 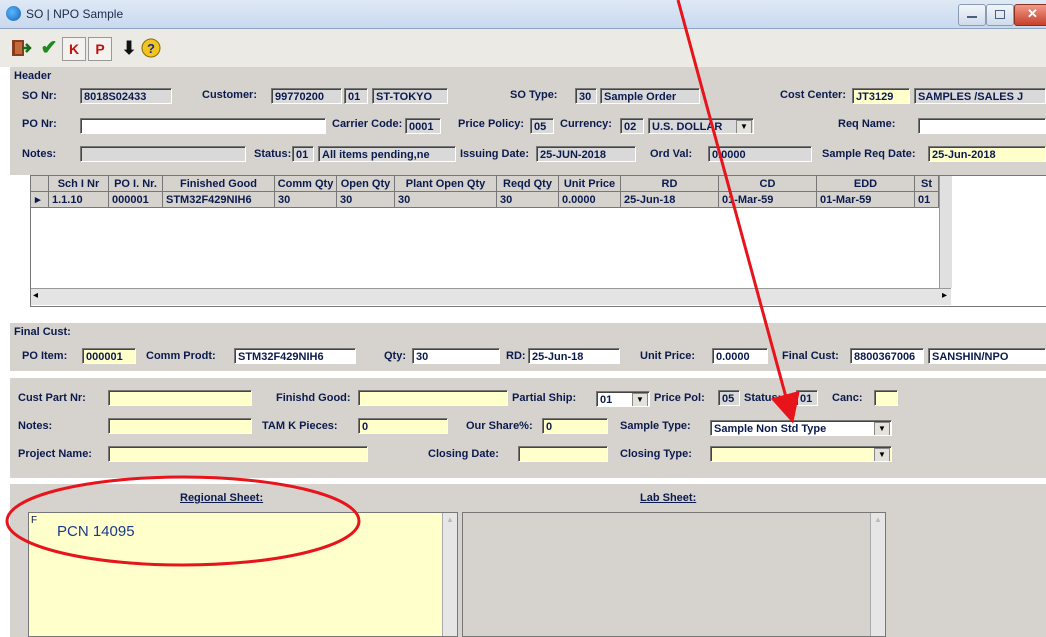 What do you see at coordinates (801, 428) in the screenshot?
I see `sample-type-select: Sample Non Std Type ▼` at bounding box center [801, 428].